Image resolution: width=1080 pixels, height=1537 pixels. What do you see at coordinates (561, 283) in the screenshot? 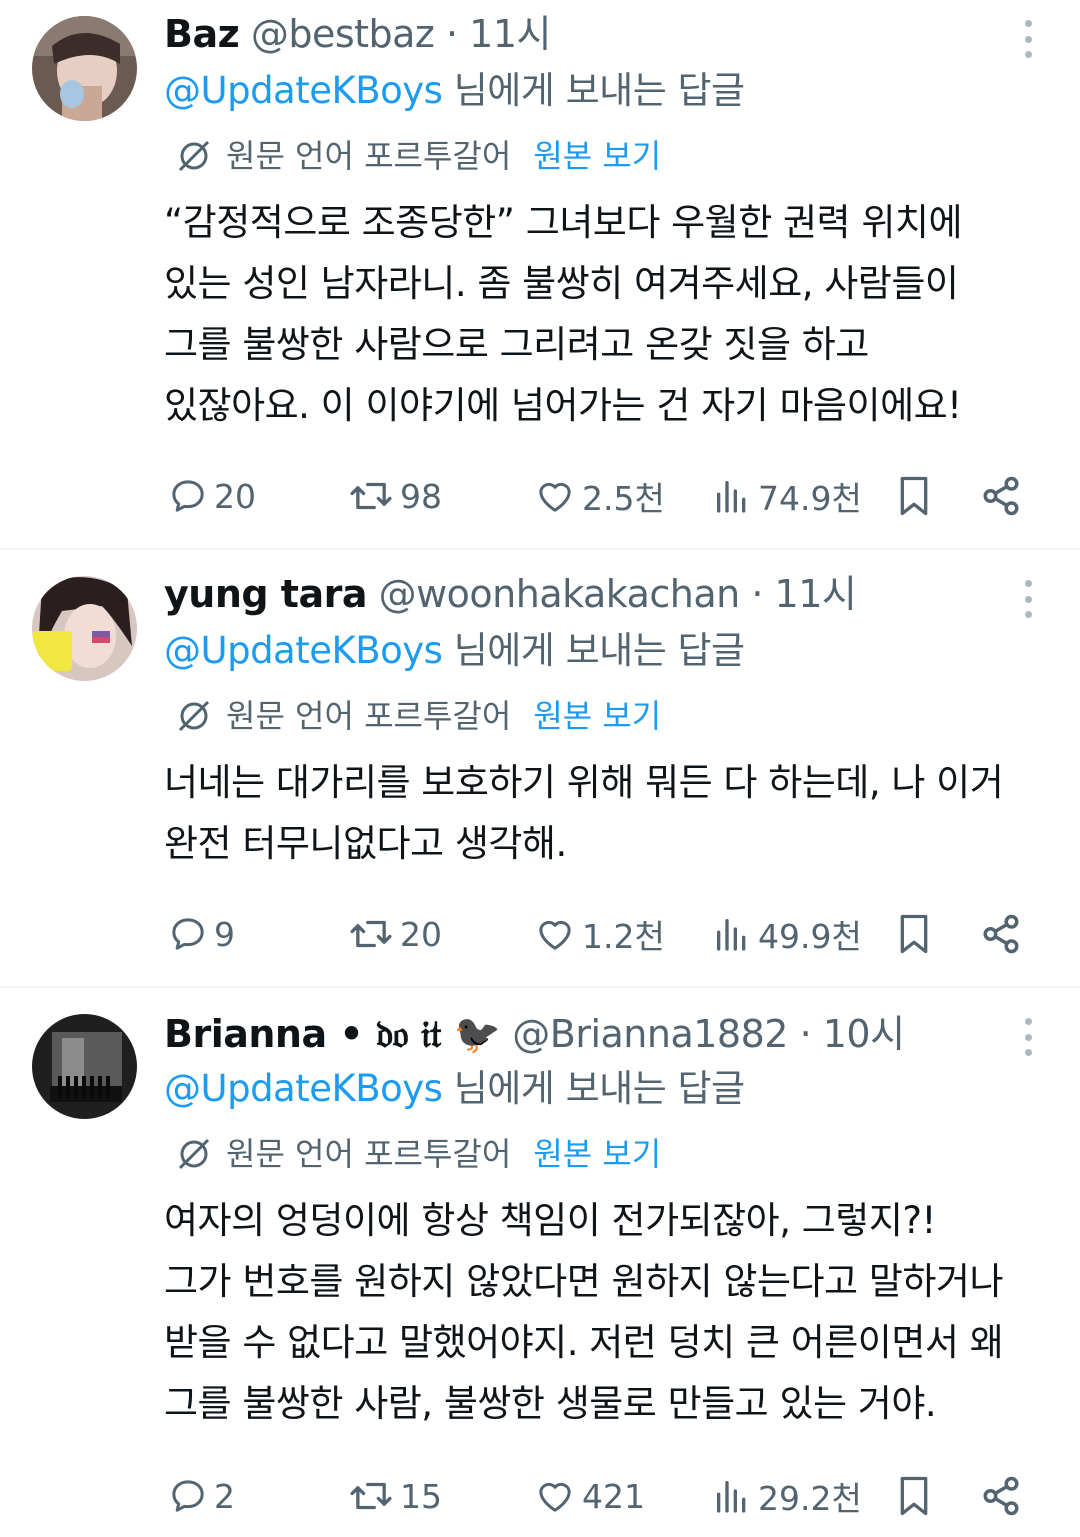
I see `tweet-text-line: 있는 성인 남자라니. 좀 불쌍히 여겨주세요, 사람들이` at bounding box center [561, 283].